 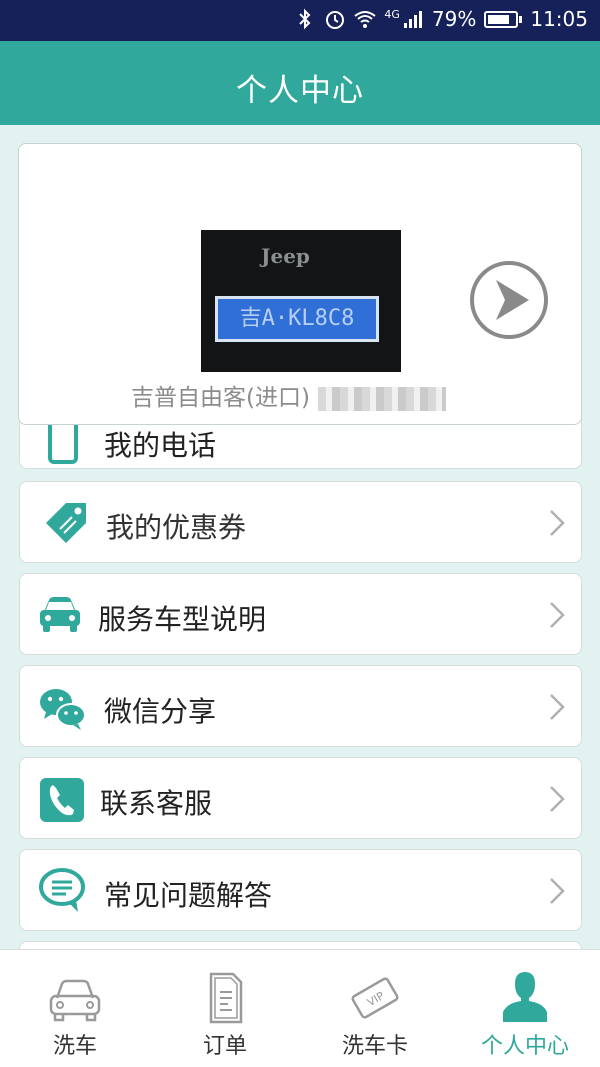 What do you see at coordinates (300, 890) in the screenshot?
I see `menu-item-faq: 常见问题解答` at bounding box center [300, 890].